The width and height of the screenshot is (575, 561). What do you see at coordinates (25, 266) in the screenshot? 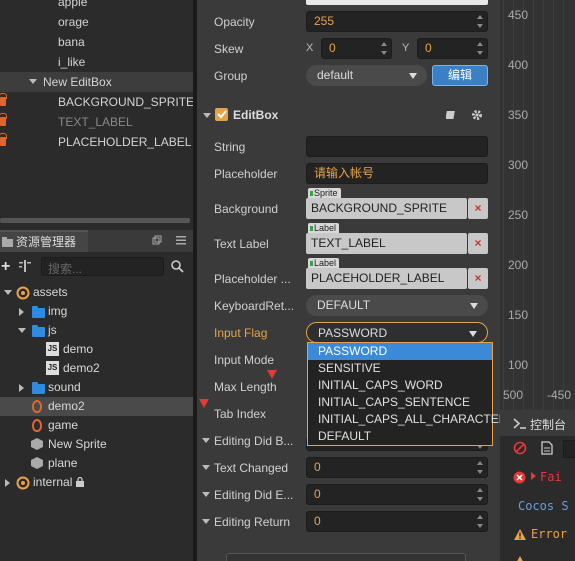
I see `sort-icon` at bounding box center [25, 266].